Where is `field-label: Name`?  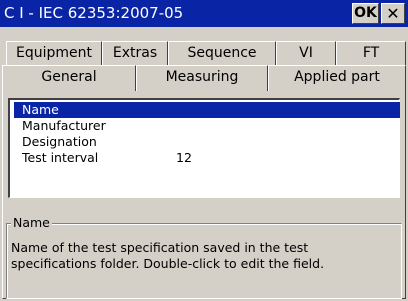 field-label: Name is located at coordinates (40, 109).